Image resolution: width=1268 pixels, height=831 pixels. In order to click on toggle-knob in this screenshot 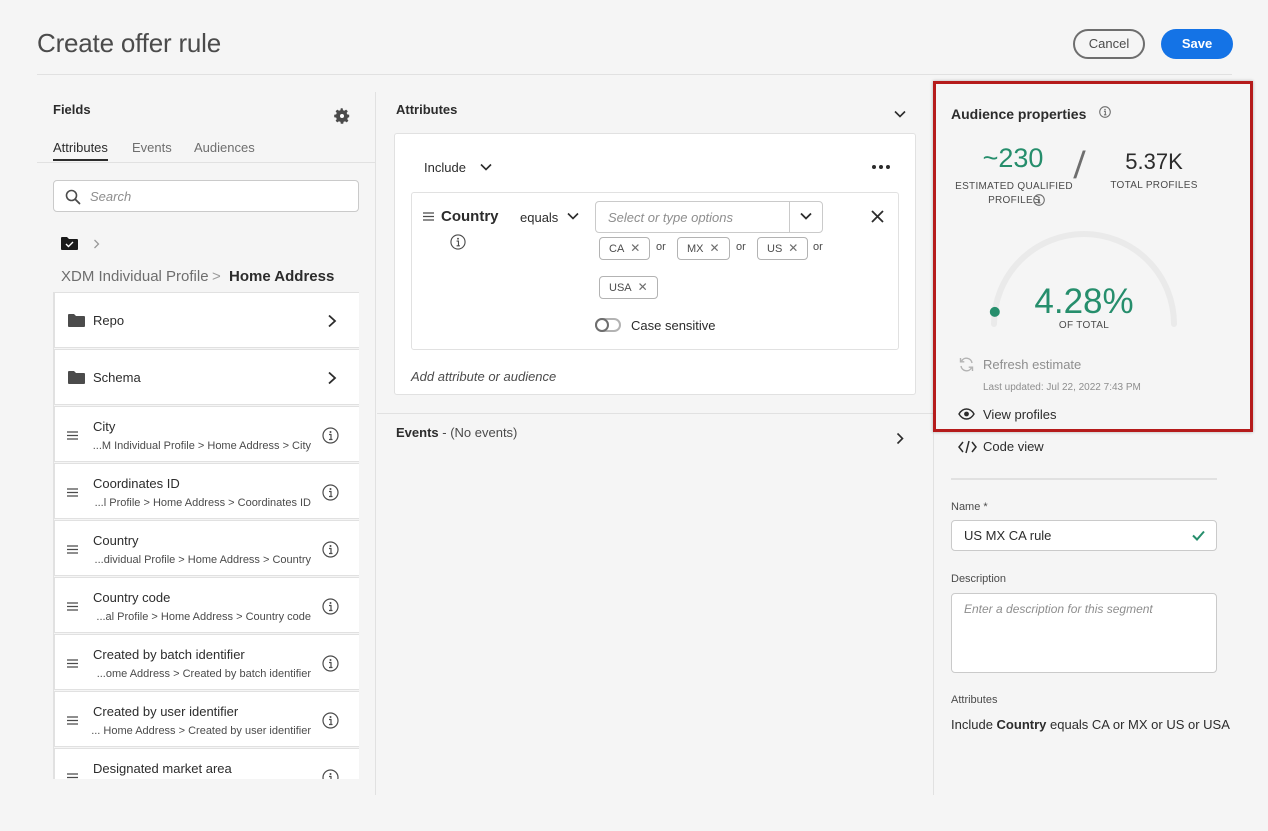, I will do `click(602, 325)`.